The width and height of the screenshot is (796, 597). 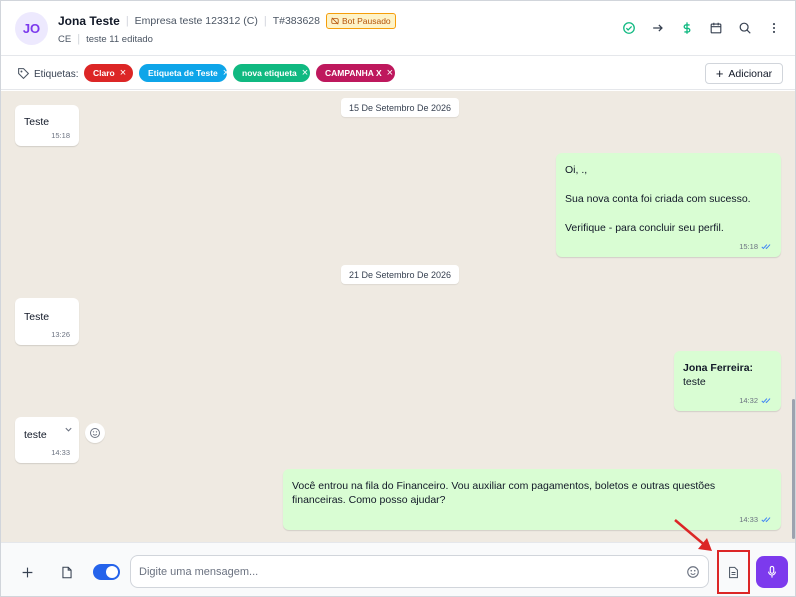 I want to click on search-button, so click(x=745, y=28).